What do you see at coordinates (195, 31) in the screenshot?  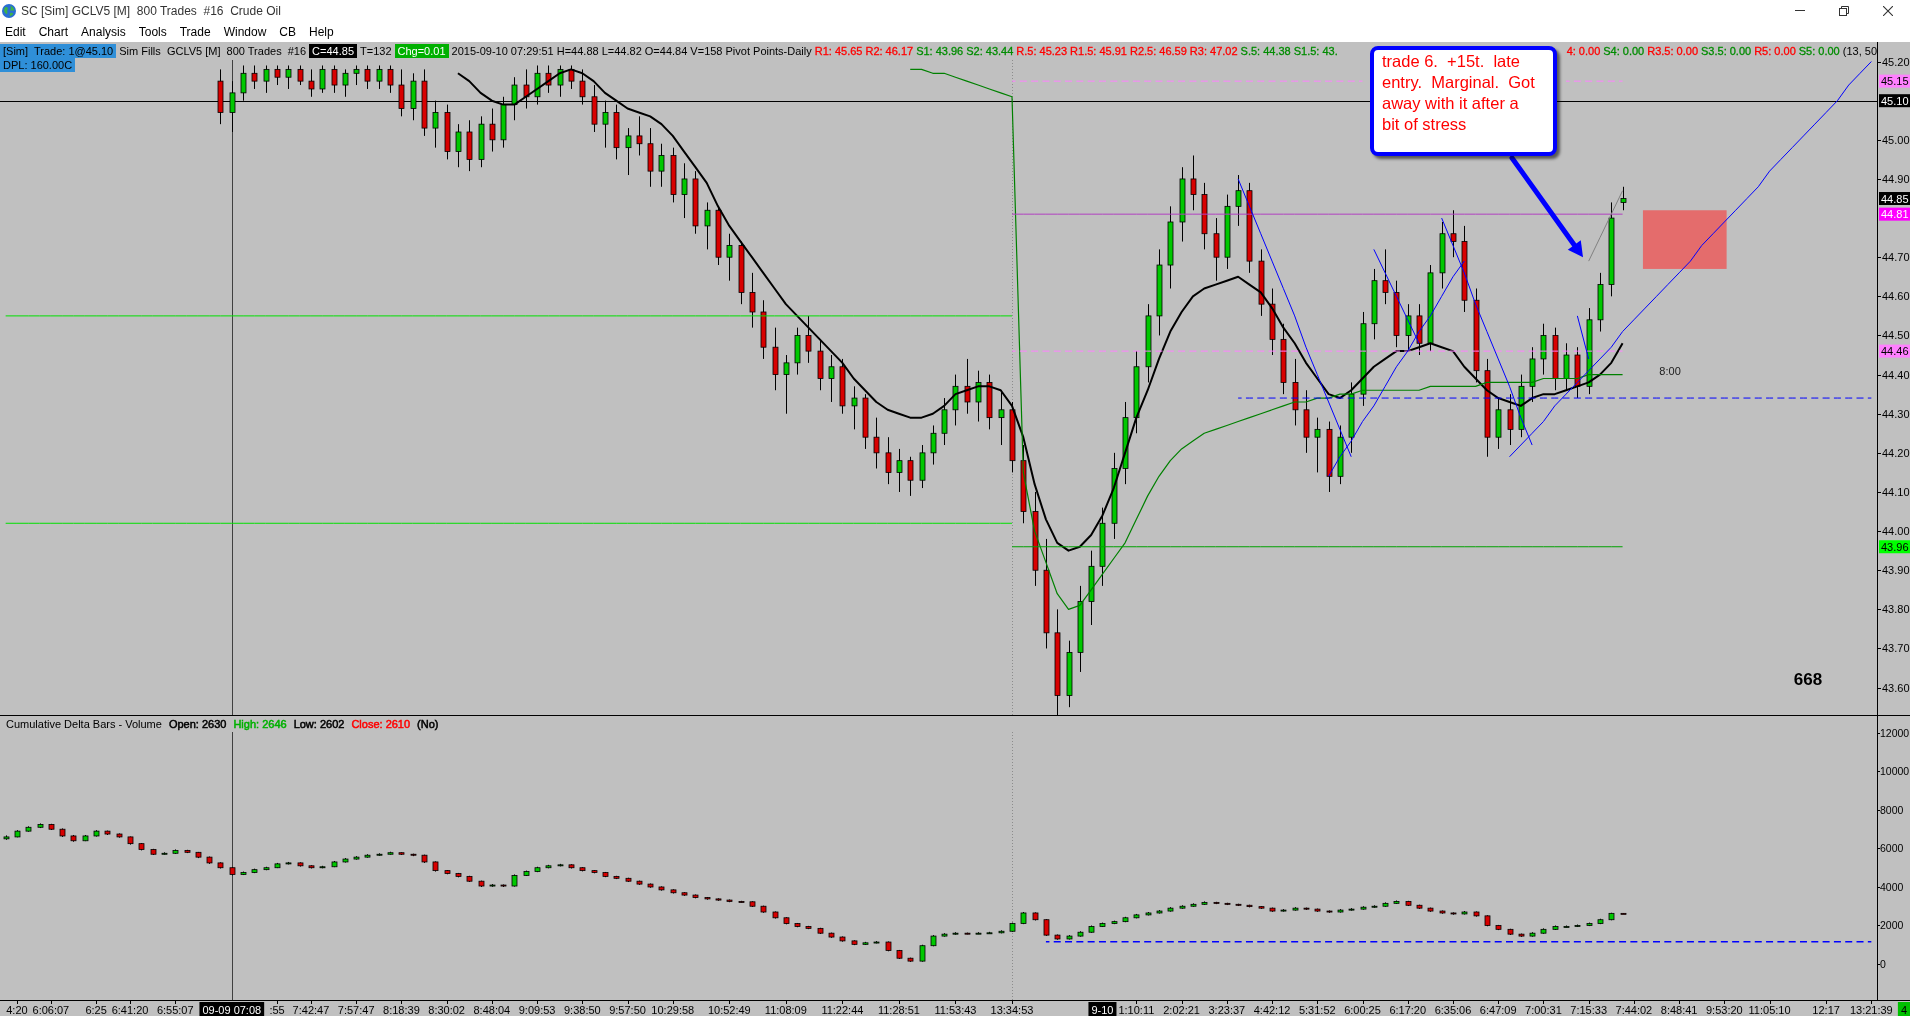 I see `menu-item: Trade` at bounding box center [195, 31].